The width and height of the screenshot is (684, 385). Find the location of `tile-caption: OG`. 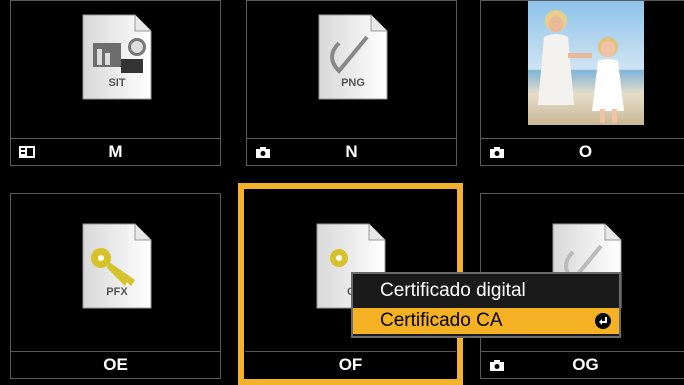

tile-caption: OG is located at coordinates (582, 364).